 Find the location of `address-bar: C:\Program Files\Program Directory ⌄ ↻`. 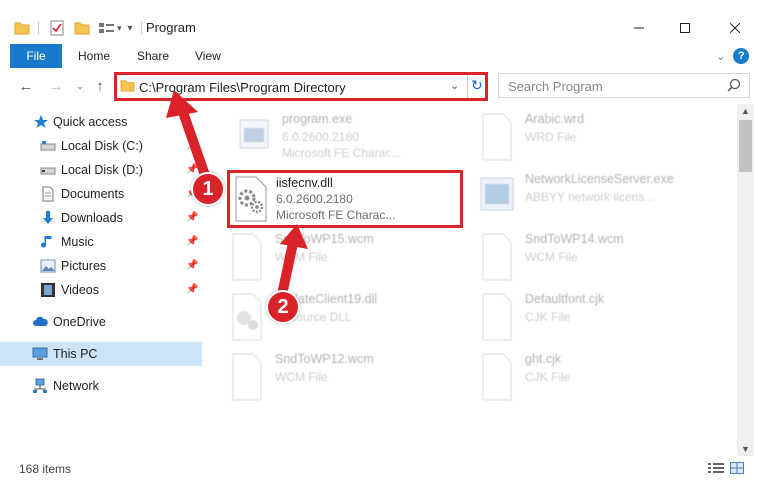

address-bar: C:\Program Files\Program Directory ⌄ ↻ is located at coordinates (301, 86).